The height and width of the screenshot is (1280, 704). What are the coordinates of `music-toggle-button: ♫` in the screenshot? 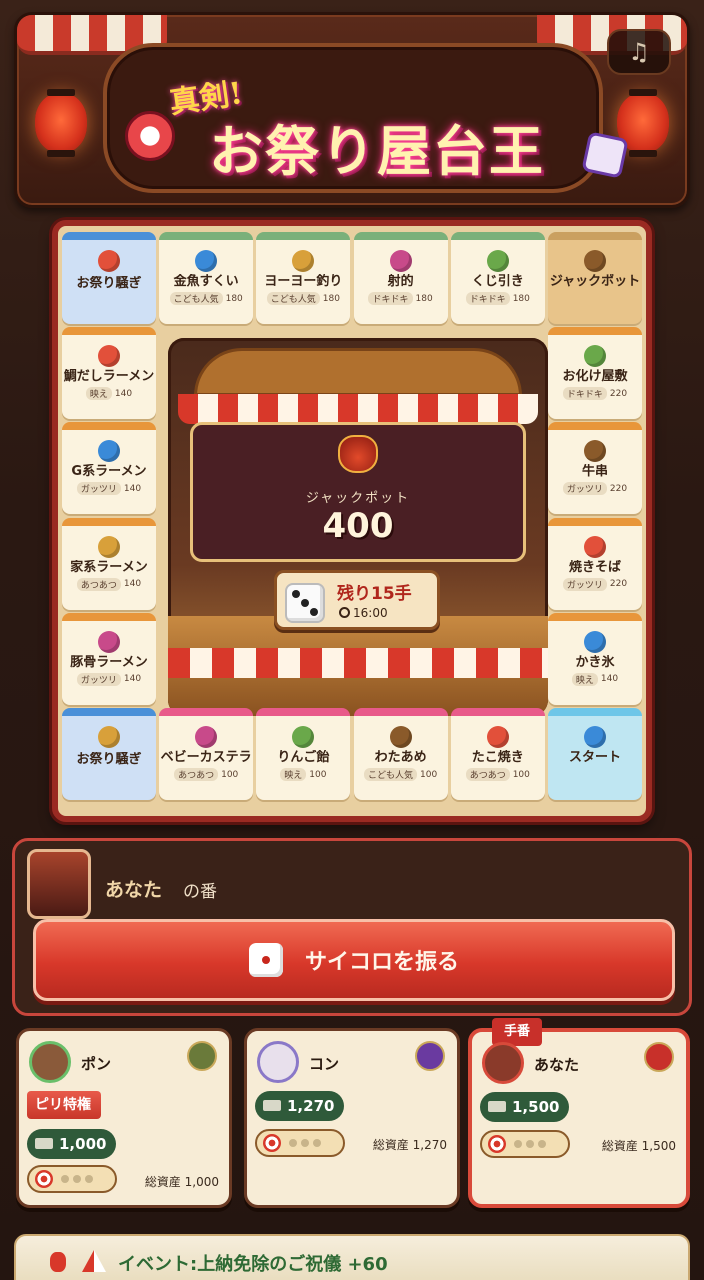 It's located at (639, 52).